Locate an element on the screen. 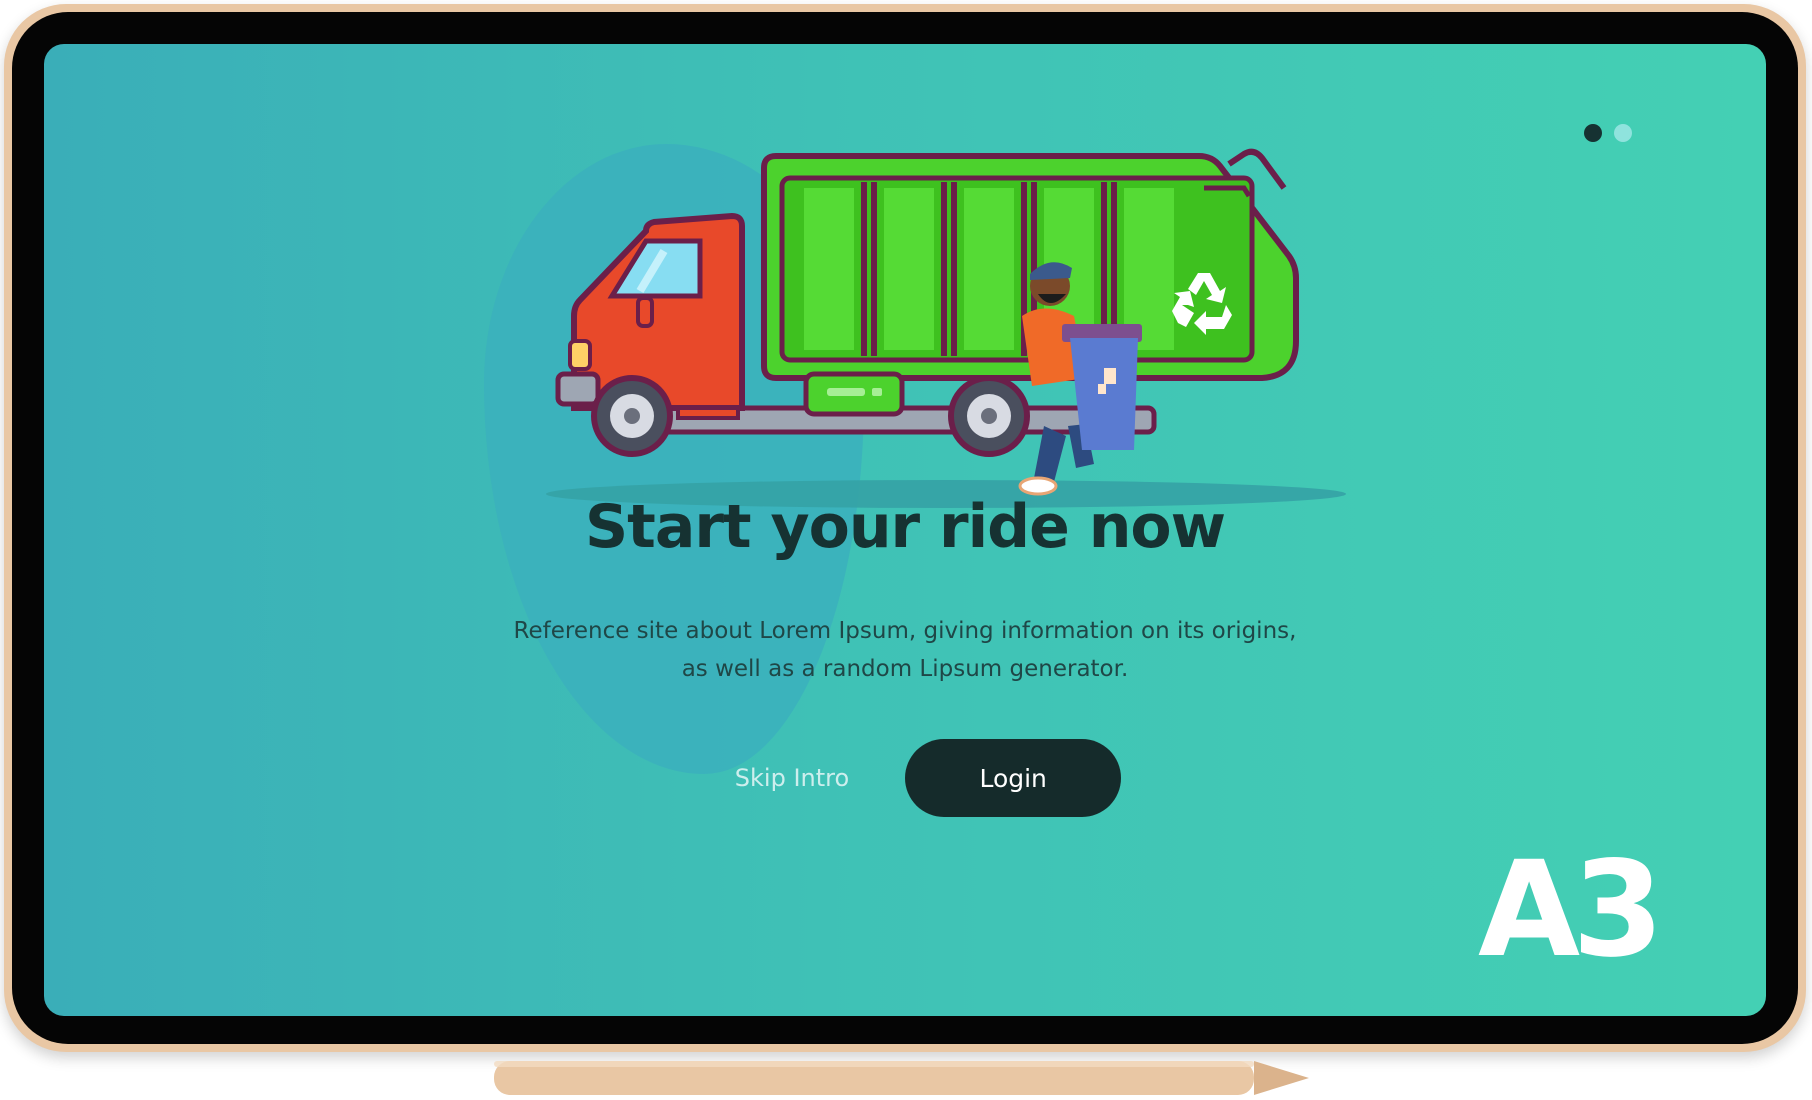  onboarding-actions: Skip Intro Login is located at coordinates (905, 778).